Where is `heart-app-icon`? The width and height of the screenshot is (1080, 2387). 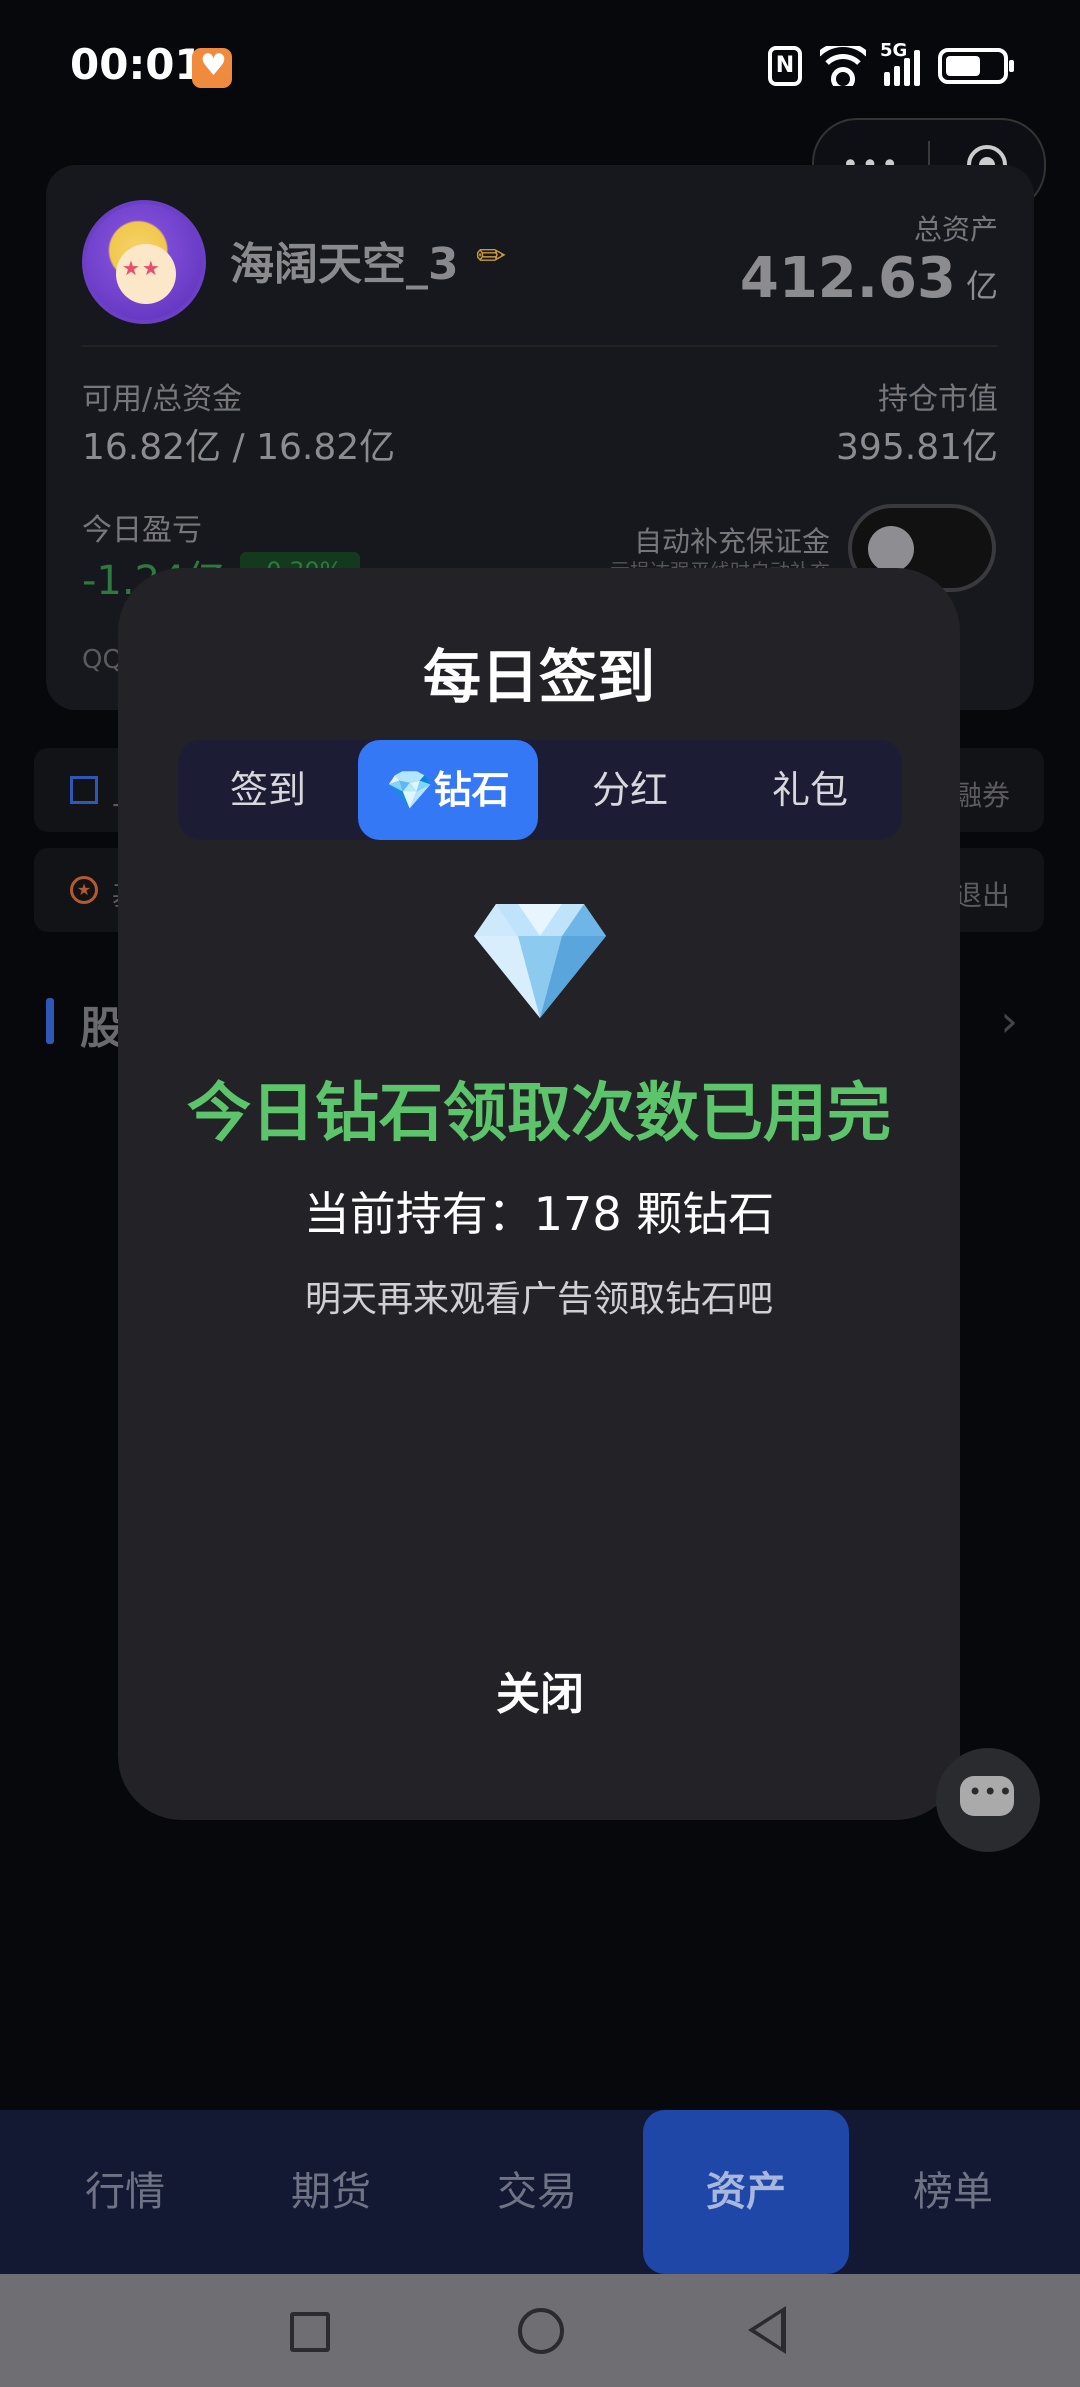
heart-app-icon is located at coordinates (212, 68).